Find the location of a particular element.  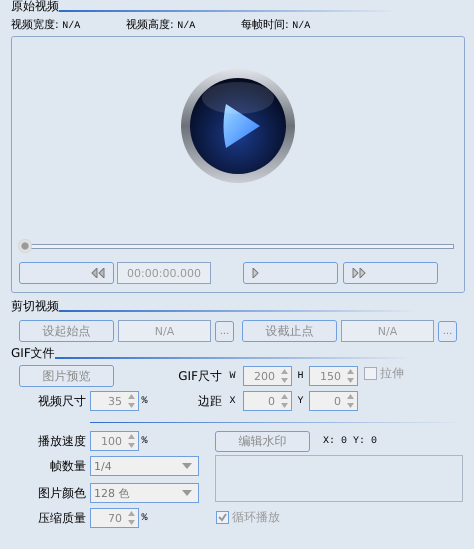

number-spinner: 100 is located at coordinates (114, 441).